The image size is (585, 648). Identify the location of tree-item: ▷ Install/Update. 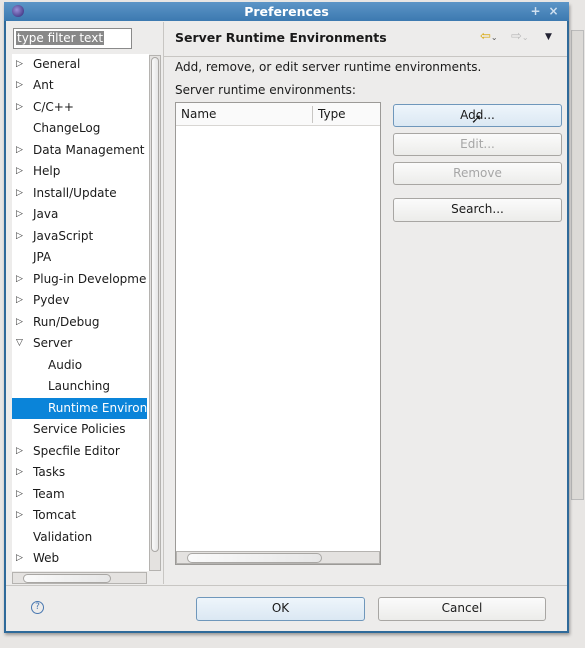
(79, 193).